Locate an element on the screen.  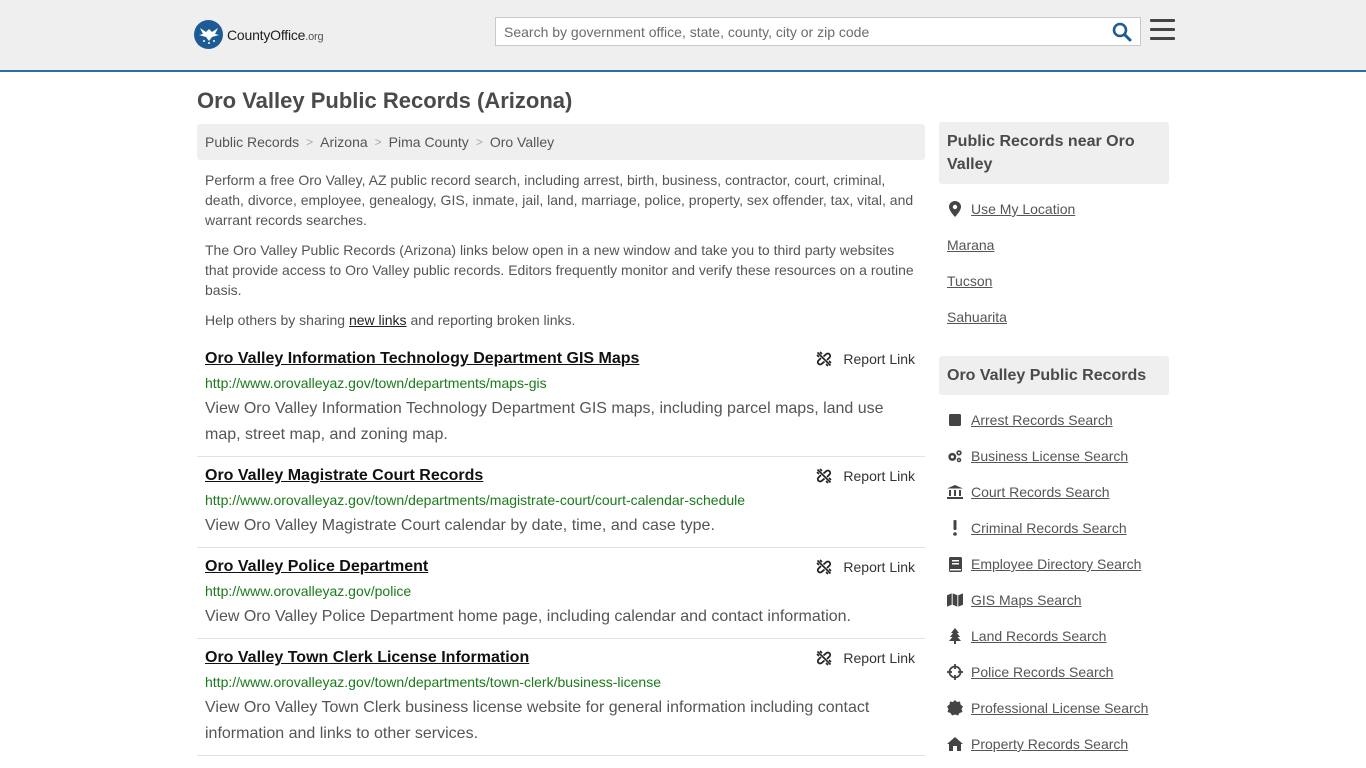
search-box is located at coordinates (818, 31).